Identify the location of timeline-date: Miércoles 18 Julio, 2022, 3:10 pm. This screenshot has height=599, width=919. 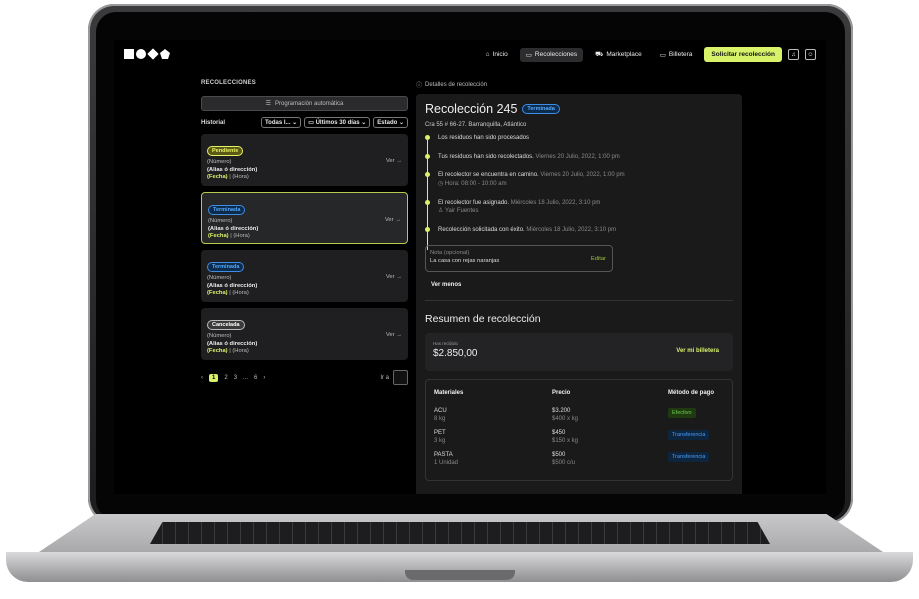
(555, 202).